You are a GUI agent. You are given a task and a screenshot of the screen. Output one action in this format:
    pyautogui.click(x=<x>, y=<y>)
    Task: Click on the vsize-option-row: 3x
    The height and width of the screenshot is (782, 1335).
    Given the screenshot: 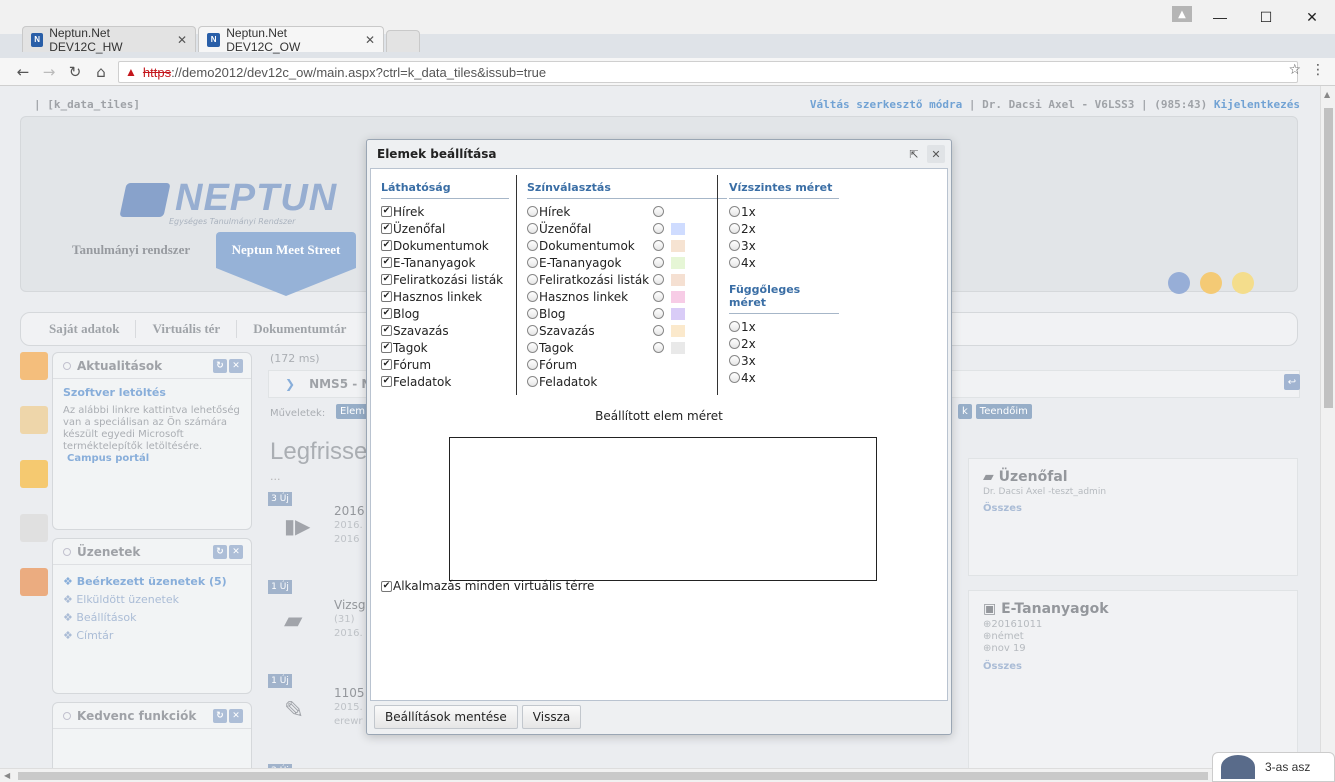 What is the action you would take?
    pyautogui.click(x=784, y=360)
    